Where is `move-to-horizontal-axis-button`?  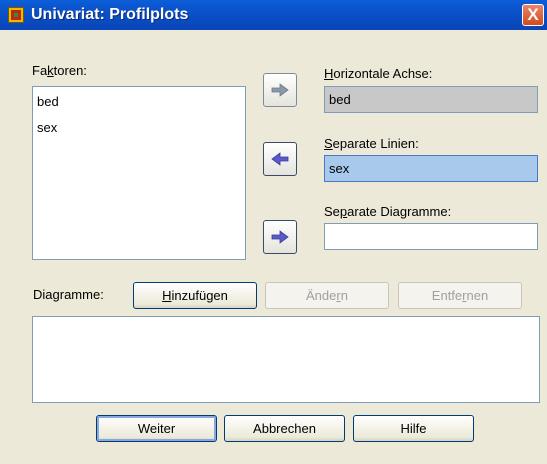
move-to-horizontal-axis-button is located at coordinates (280, 90).